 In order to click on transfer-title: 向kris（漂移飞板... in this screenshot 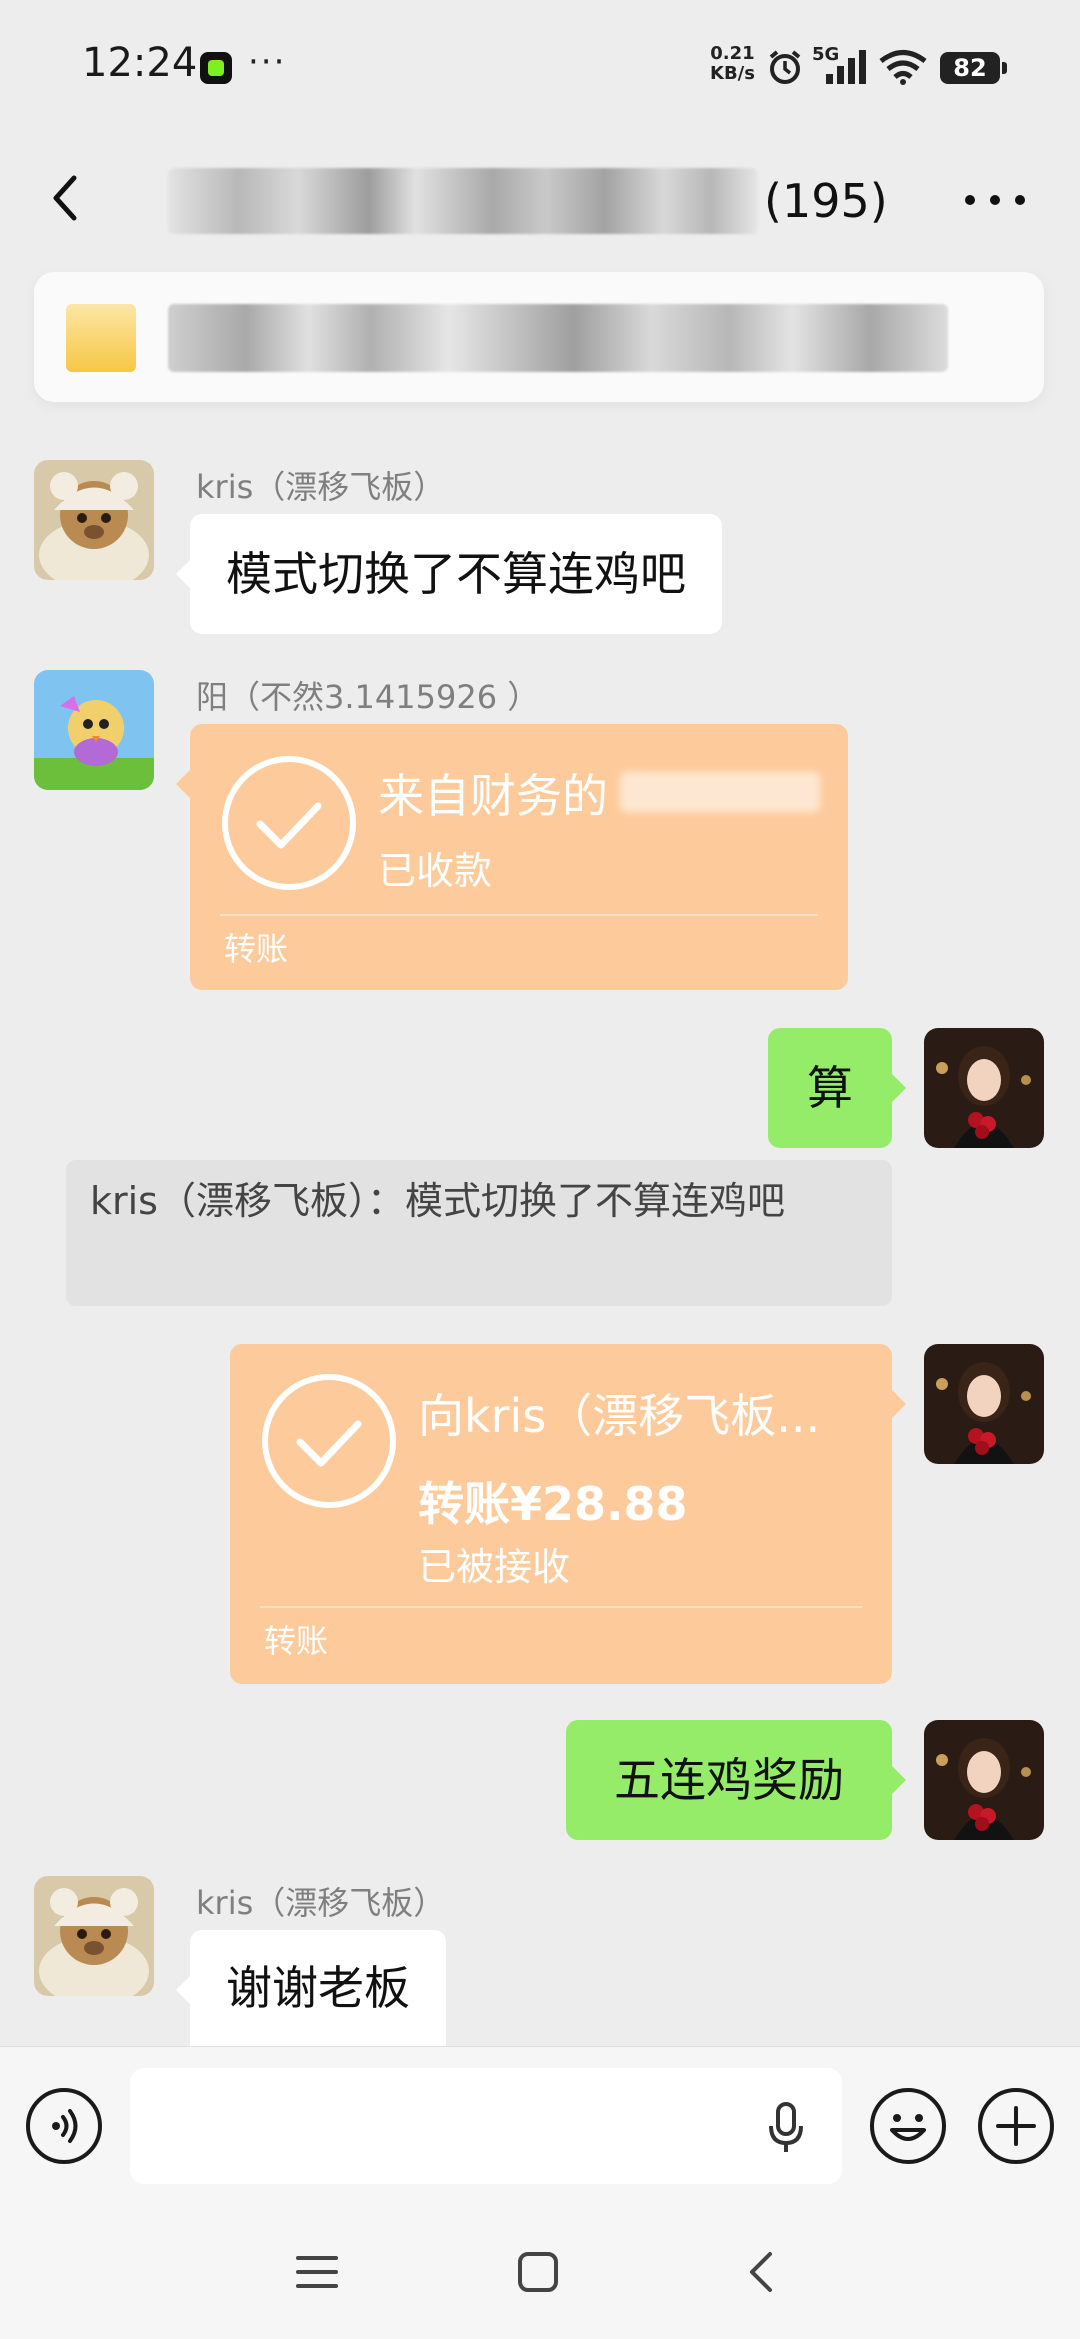, I will do `click(619, 1416)`.